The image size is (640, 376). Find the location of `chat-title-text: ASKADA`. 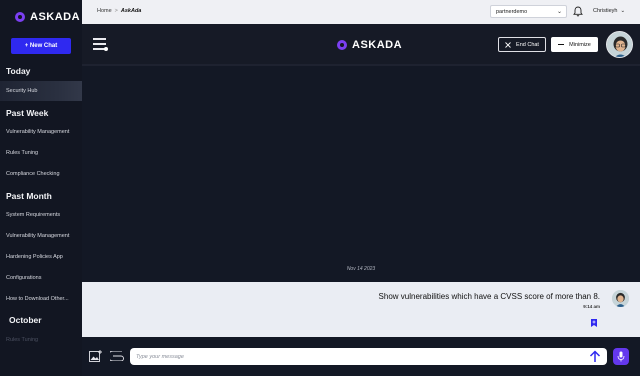

chat-title-text: ASKADA is located at coordinates (377, 45).